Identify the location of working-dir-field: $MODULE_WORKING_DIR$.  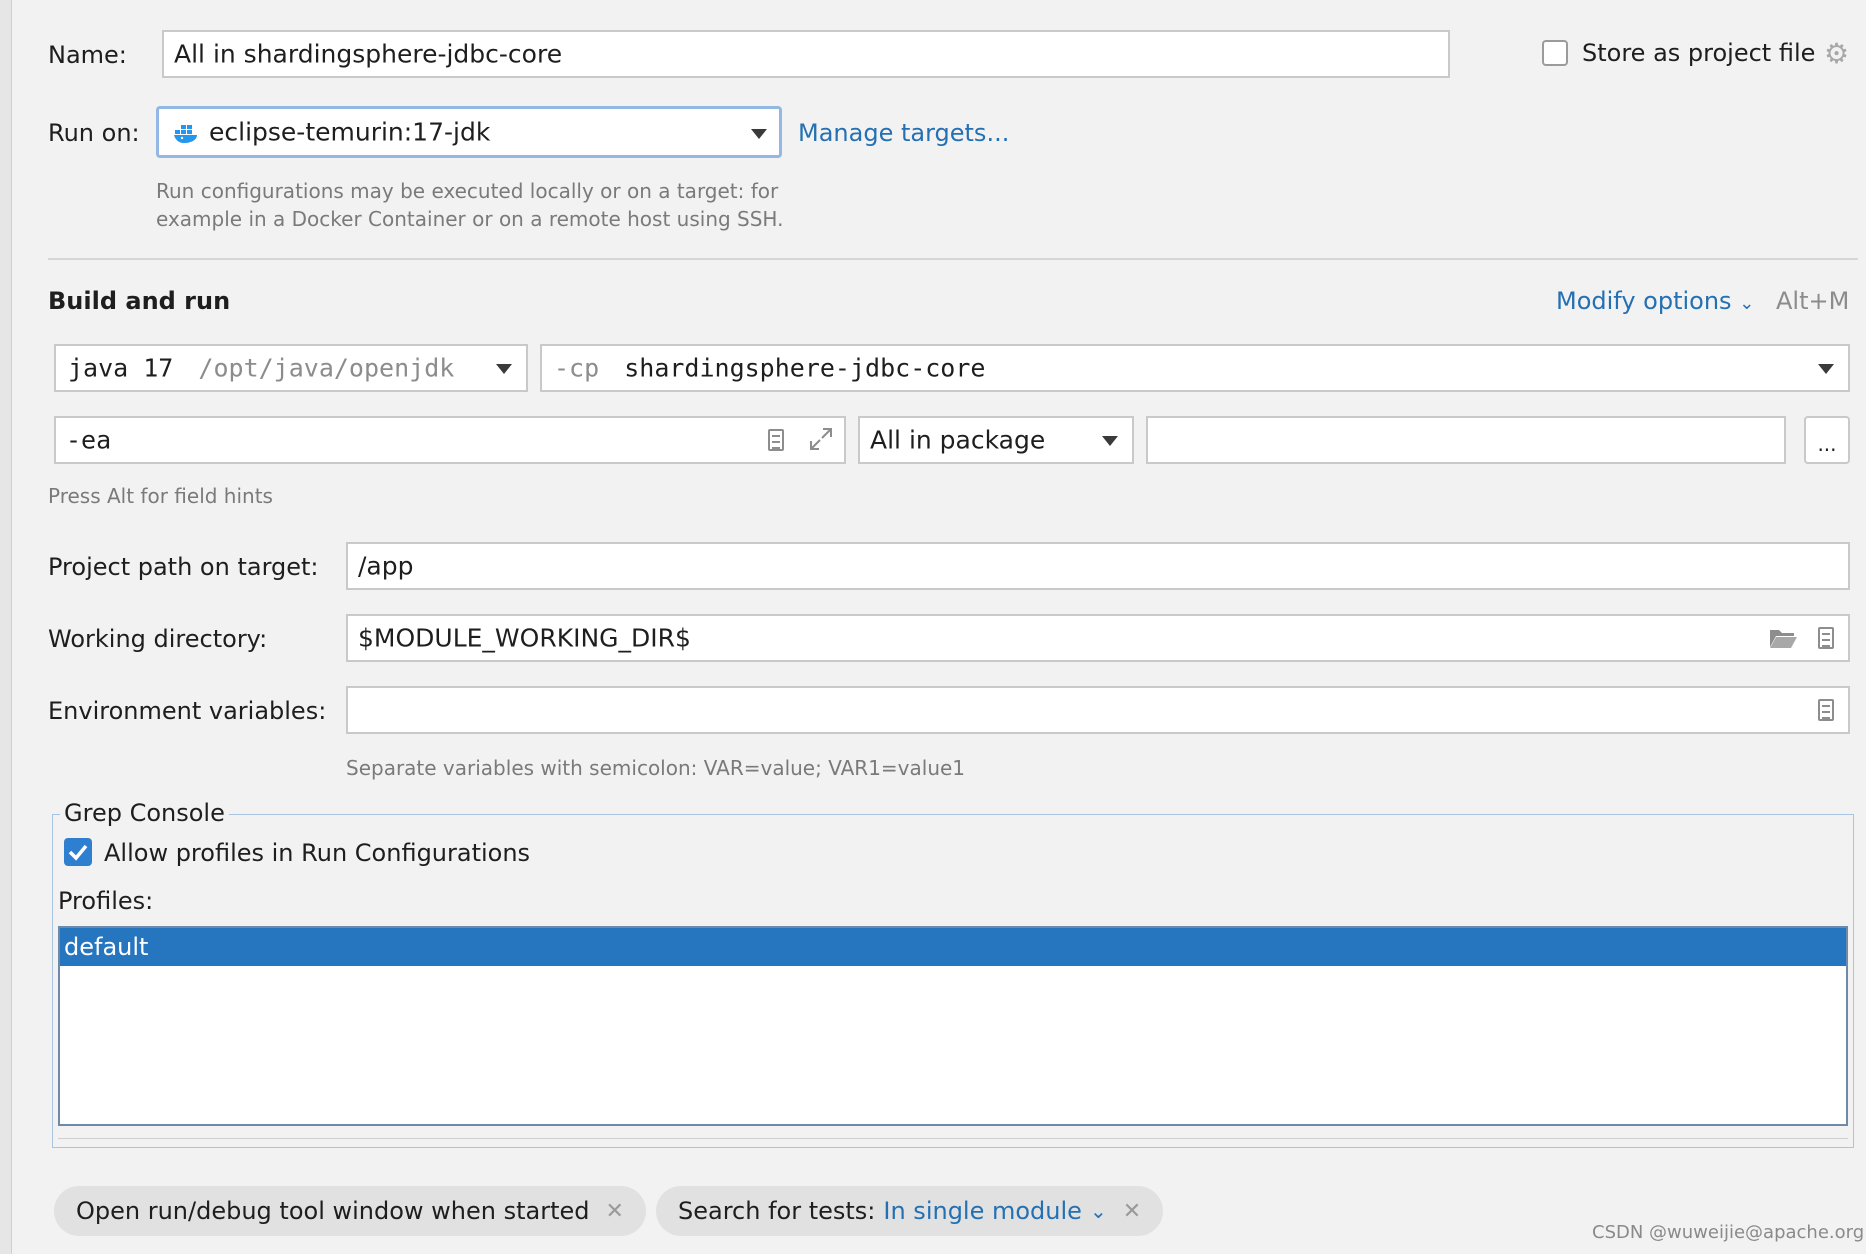
(1098, 638).